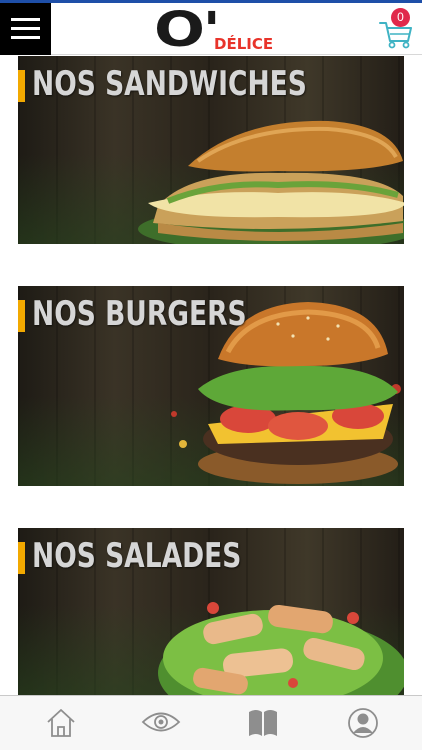 The width and height of the screenshot is (422, 751). Describe the element at coordinates (137, 556) in the screenshot. I see `category-title: NOS SALADES` at that location.